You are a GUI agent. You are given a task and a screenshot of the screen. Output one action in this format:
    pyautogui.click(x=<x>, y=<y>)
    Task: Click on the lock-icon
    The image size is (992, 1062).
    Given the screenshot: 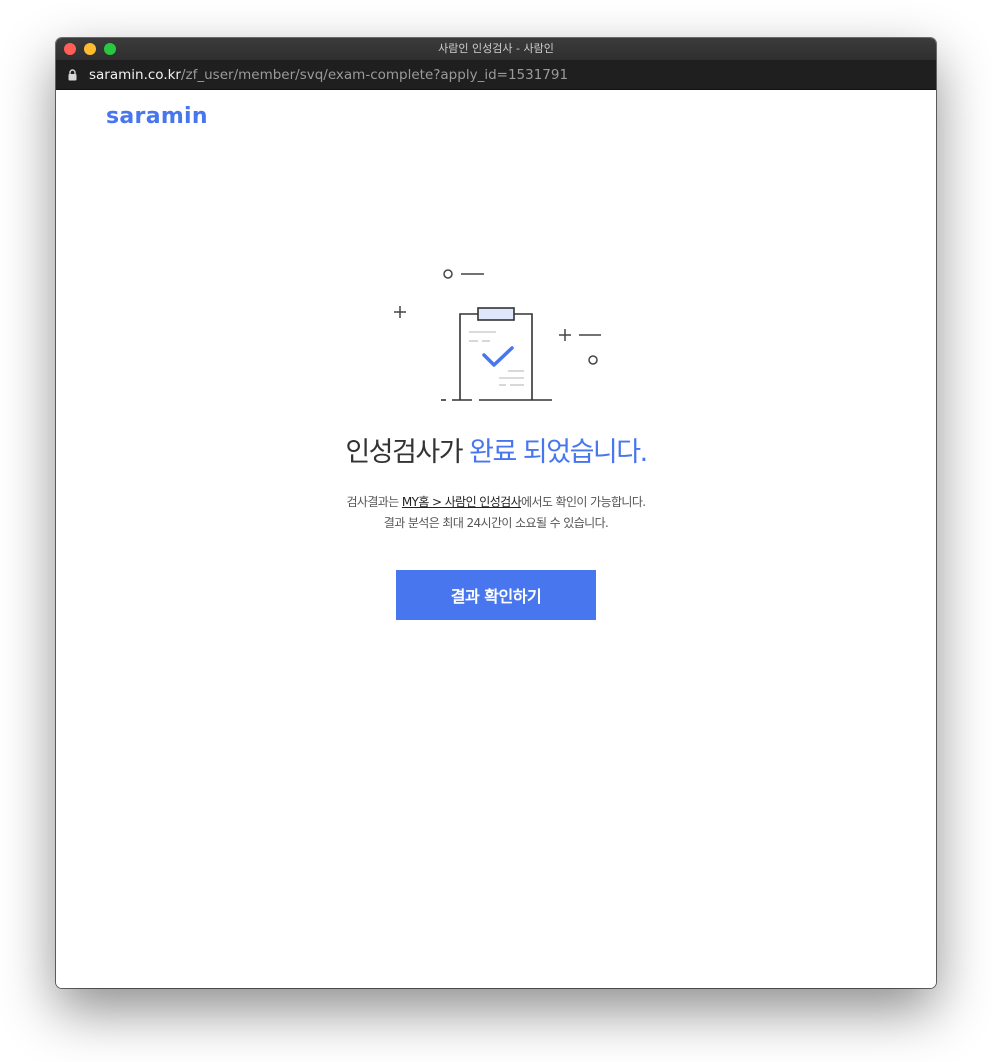 What is the action you would take?
    pyautogui.click(x=72, y=74)
    